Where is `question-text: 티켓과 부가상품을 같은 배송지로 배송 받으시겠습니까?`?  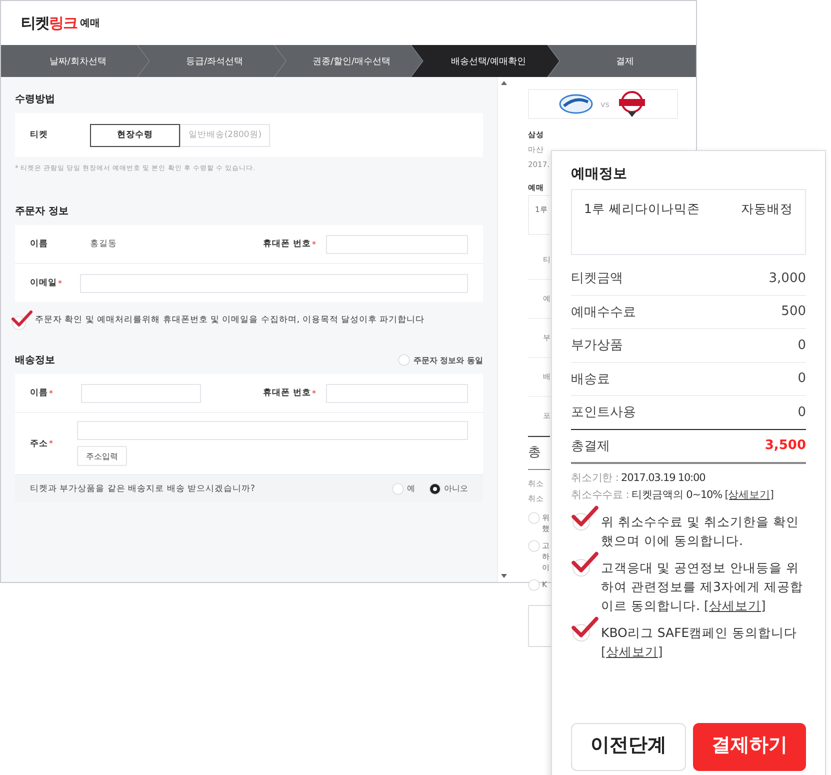
question-text: 티켓과 부가상품을 같은 배송지로 배송 받으시겠습니까? is located at coordinates (143, 488).